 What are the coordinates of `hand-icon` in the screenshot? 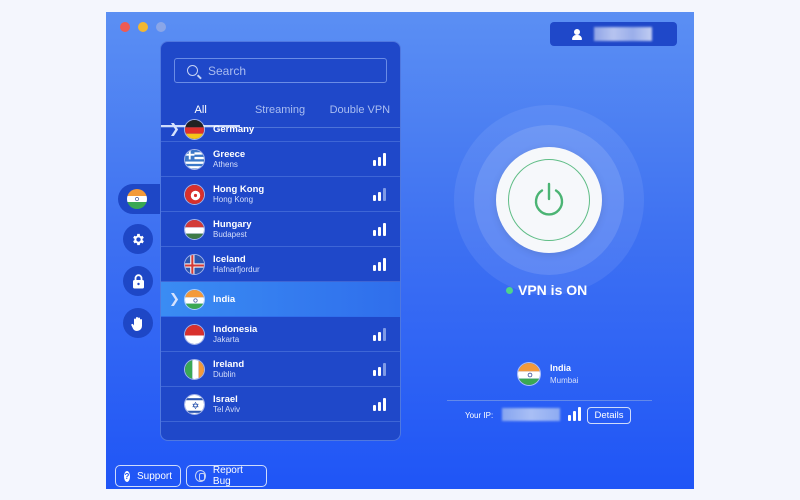 It's located at (136, 323).